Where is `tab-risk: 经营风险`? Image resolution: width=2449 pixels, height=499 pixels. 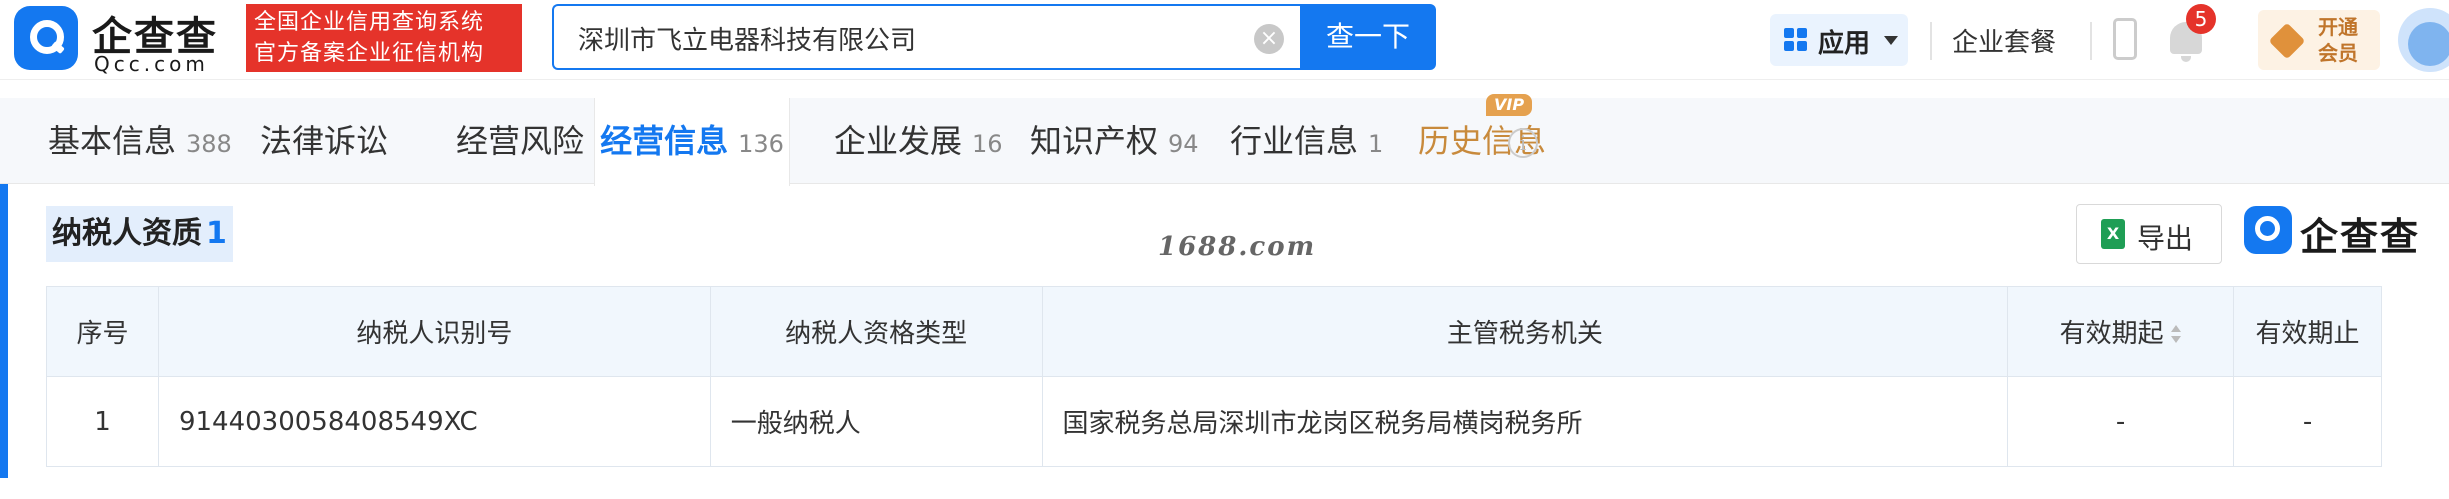 tab-risk: 经营风险 is located at coordinates (520, 141).